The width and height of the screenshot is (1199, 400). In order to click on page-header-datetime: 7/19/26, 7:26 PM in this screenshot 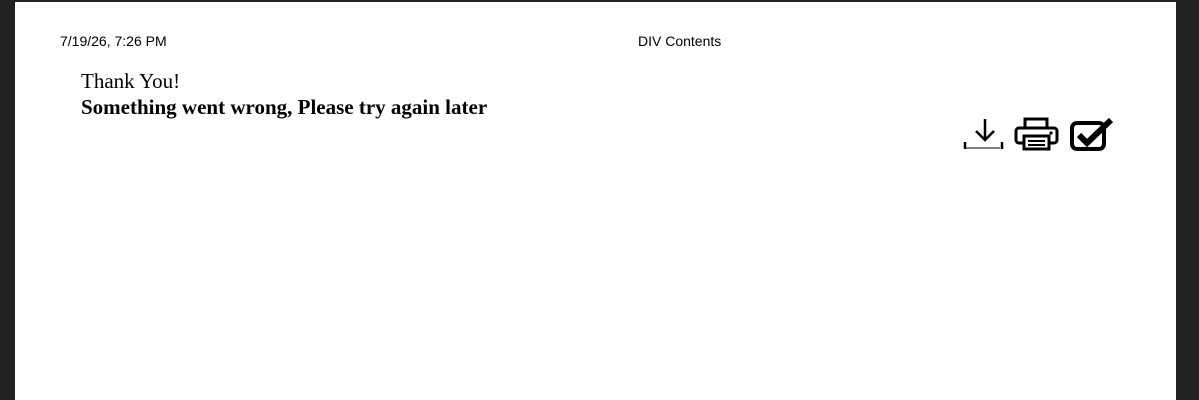, I will do `click(113, 41)`.